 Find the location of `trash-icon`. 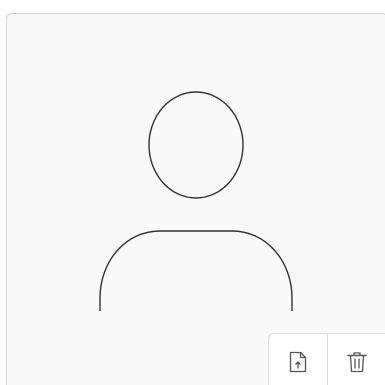

trash-icon is located at coordinates (356, 362).